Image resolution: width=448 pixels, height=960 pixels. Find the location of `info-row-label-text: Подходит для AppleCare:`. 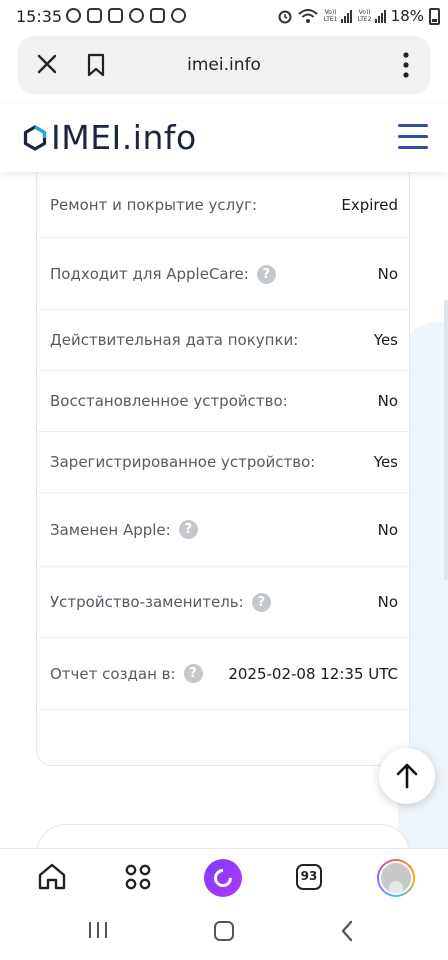

info-row-label-text: Подходит для AppleCare: is located at coordinates (149, 274).